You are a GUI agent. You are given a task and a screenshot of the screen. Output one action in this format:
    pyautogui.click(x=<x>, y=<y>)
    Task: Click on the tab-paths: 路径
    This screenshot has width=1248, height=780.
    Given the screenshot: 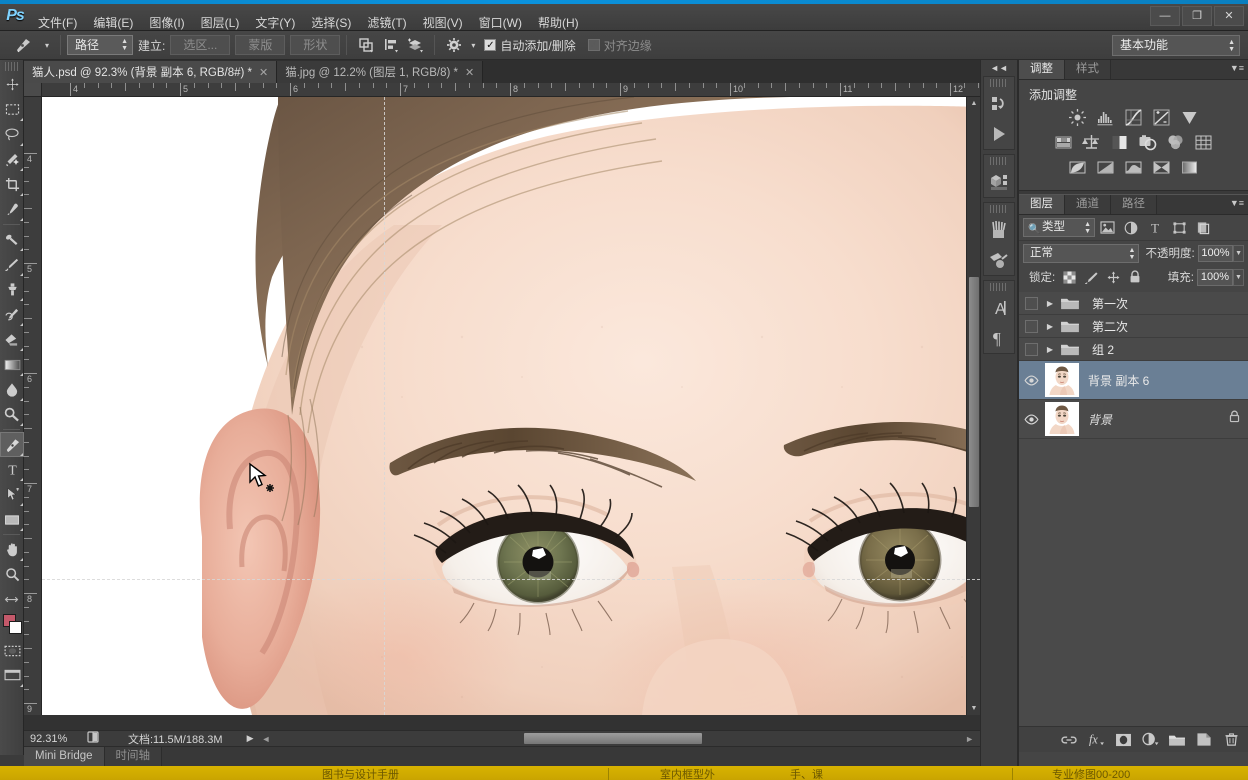 What is the action you would take?
    pyautogui.click(x=1134, y=204)
    